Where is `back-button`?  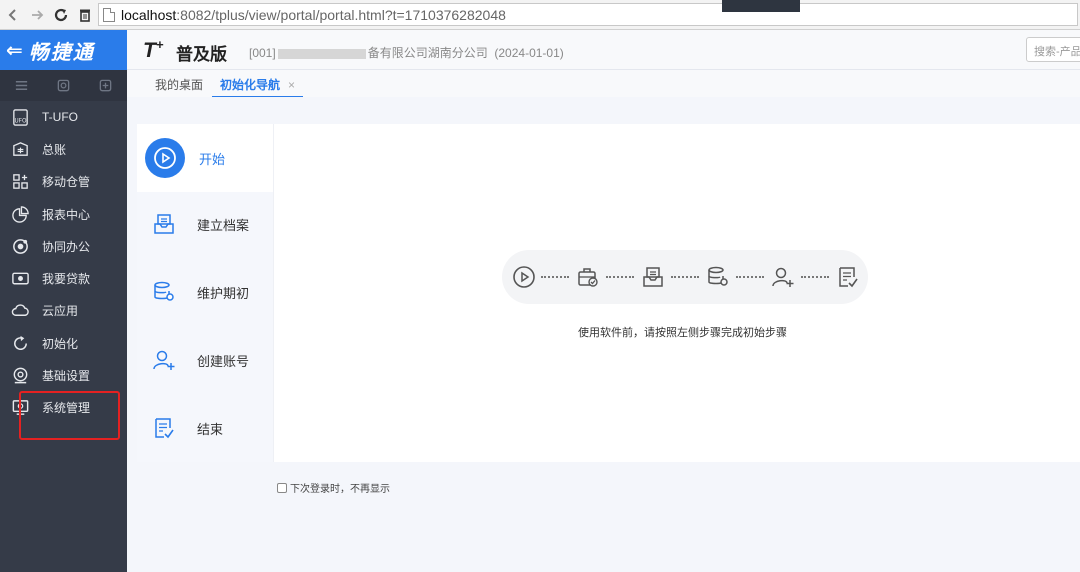
back-button is located at coordinates (13, 15).